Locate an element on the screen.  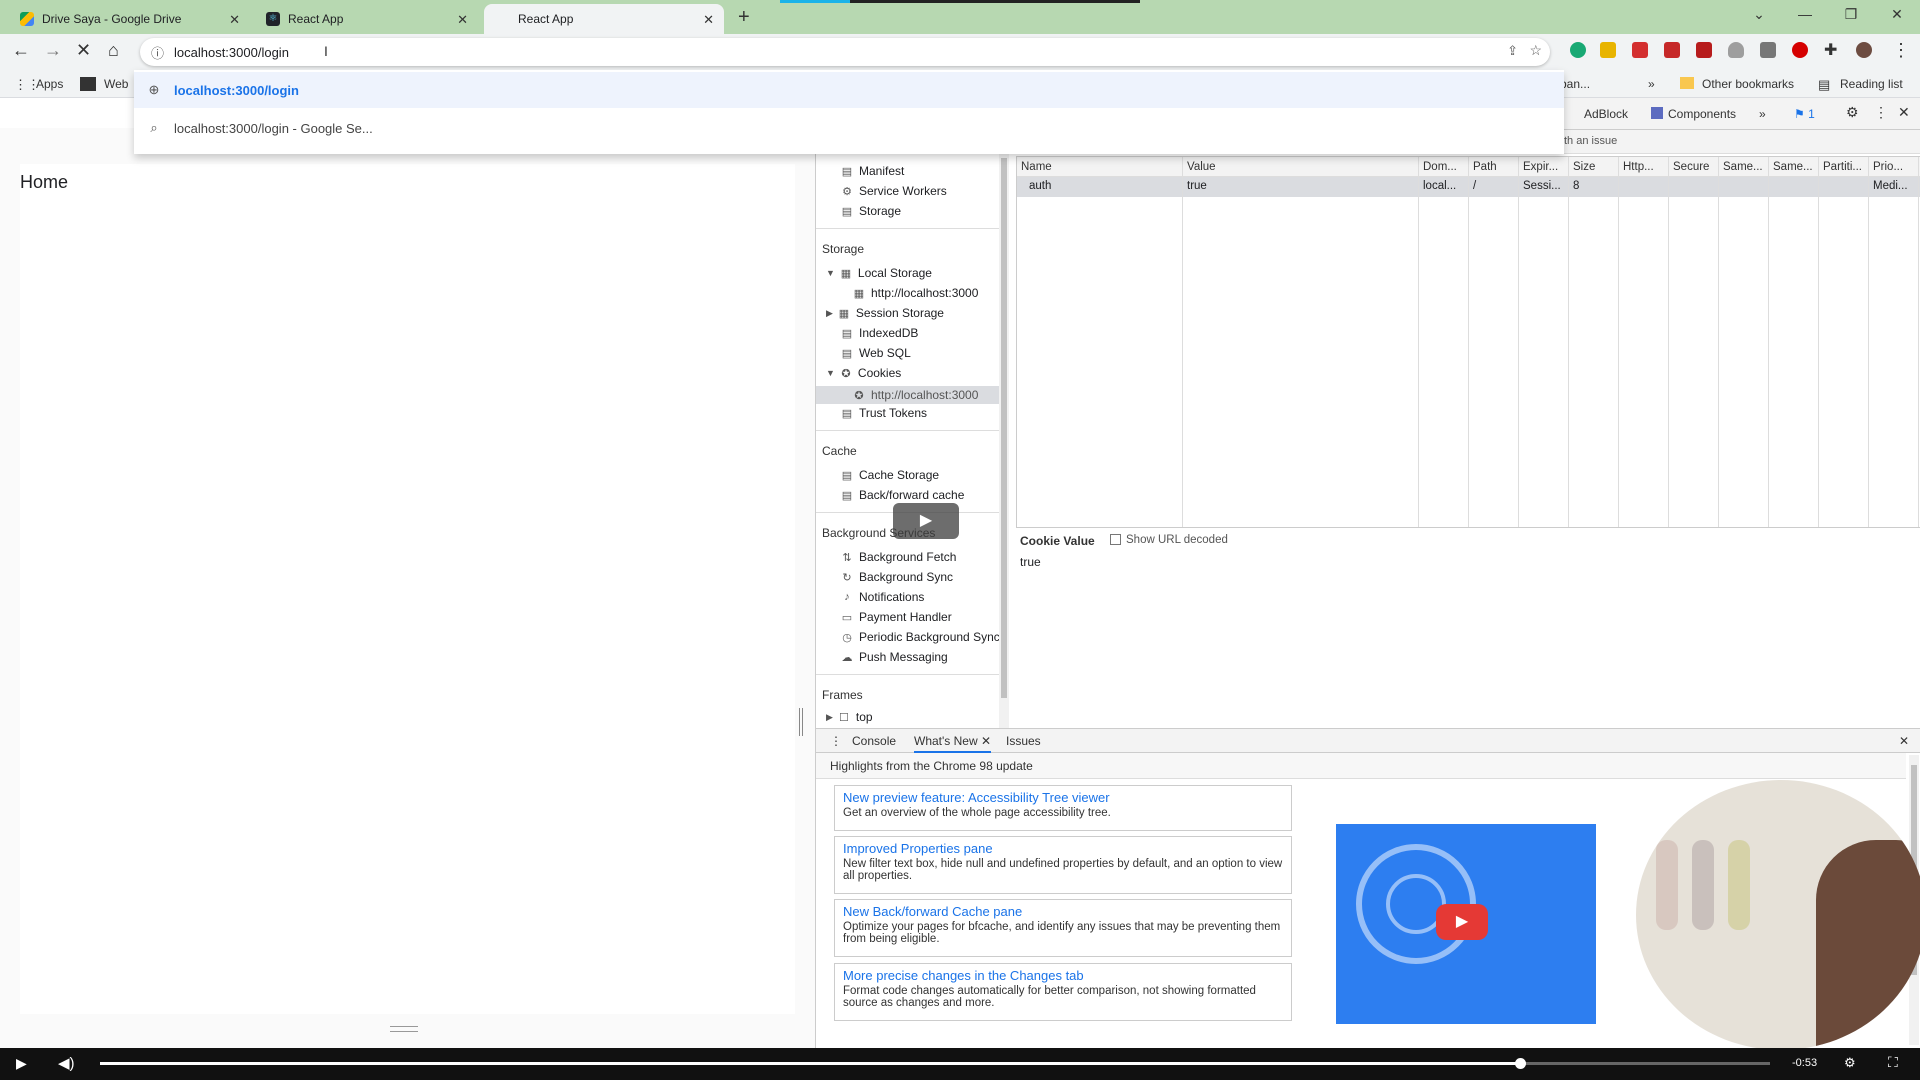
tab-console: Console is located at coordinates (874, 741).